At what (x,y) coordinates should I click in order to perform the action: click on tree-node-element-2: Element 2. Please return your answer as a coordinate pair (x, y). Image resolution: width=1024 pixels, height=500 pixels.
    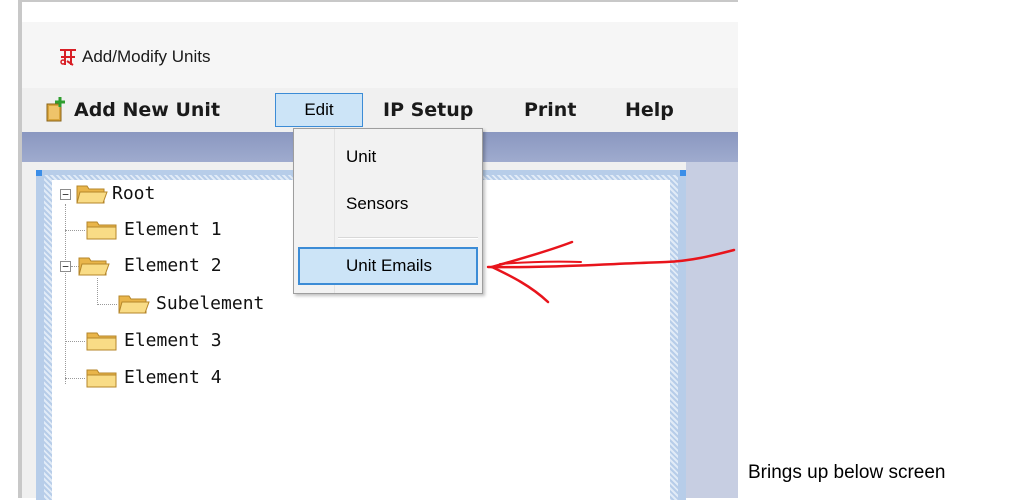
    Looking at the image, I should click on (173, 266).